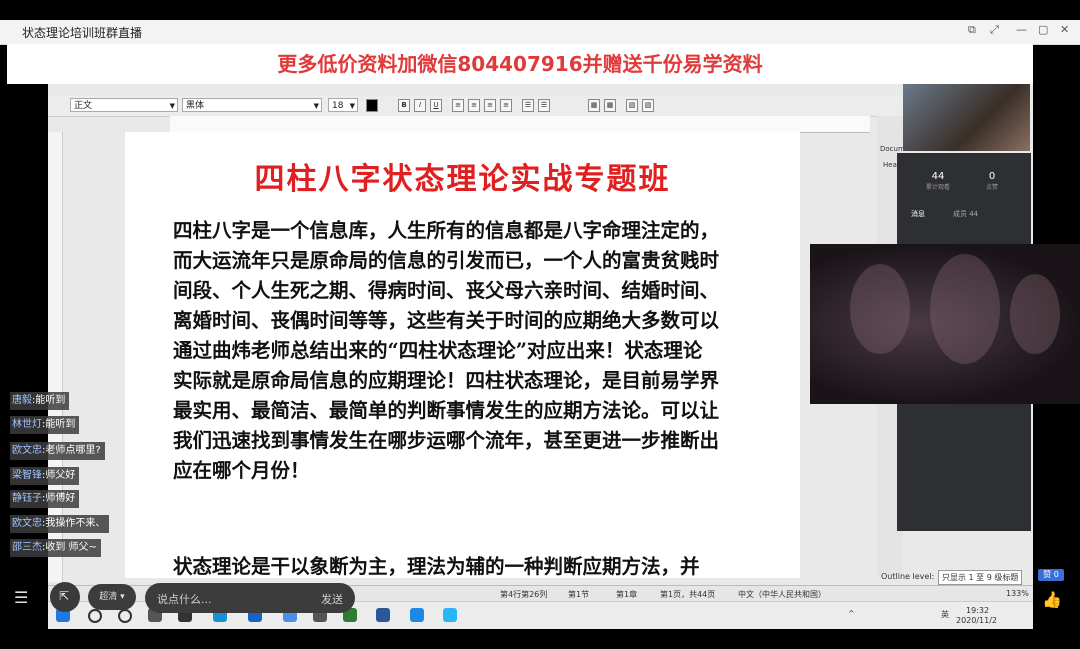 This screenshot has height=649, width=1080. I want to click on chat-message: 梁智锋:师父好, so click(45, 476).